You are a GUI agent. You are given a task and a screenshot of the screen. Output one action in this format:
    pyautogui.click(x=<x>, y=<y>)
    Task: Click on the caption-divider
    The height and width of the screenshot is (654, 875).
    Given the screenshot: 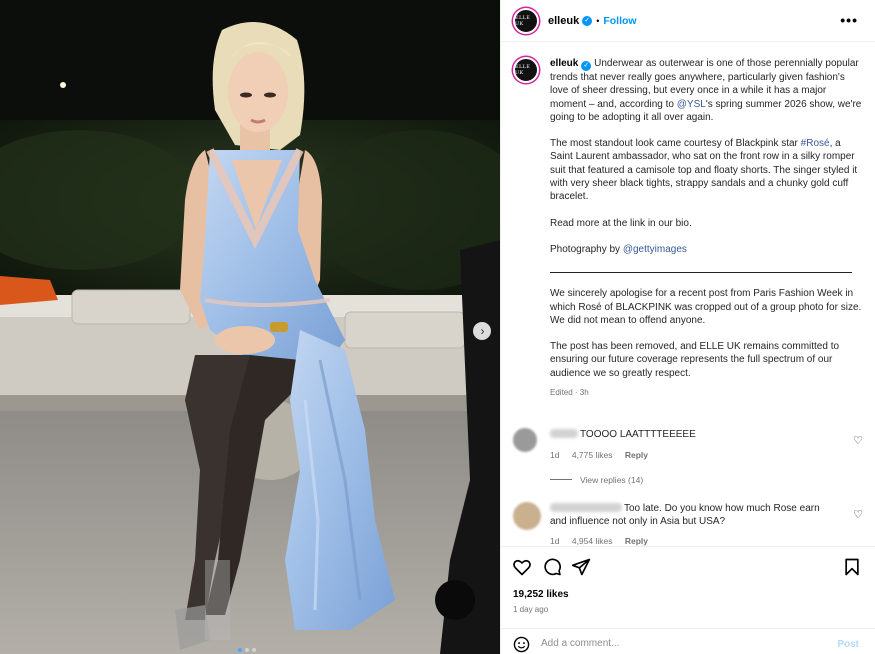 What is the action you would take?
    pyautogui.click(x=701, y=273)
    